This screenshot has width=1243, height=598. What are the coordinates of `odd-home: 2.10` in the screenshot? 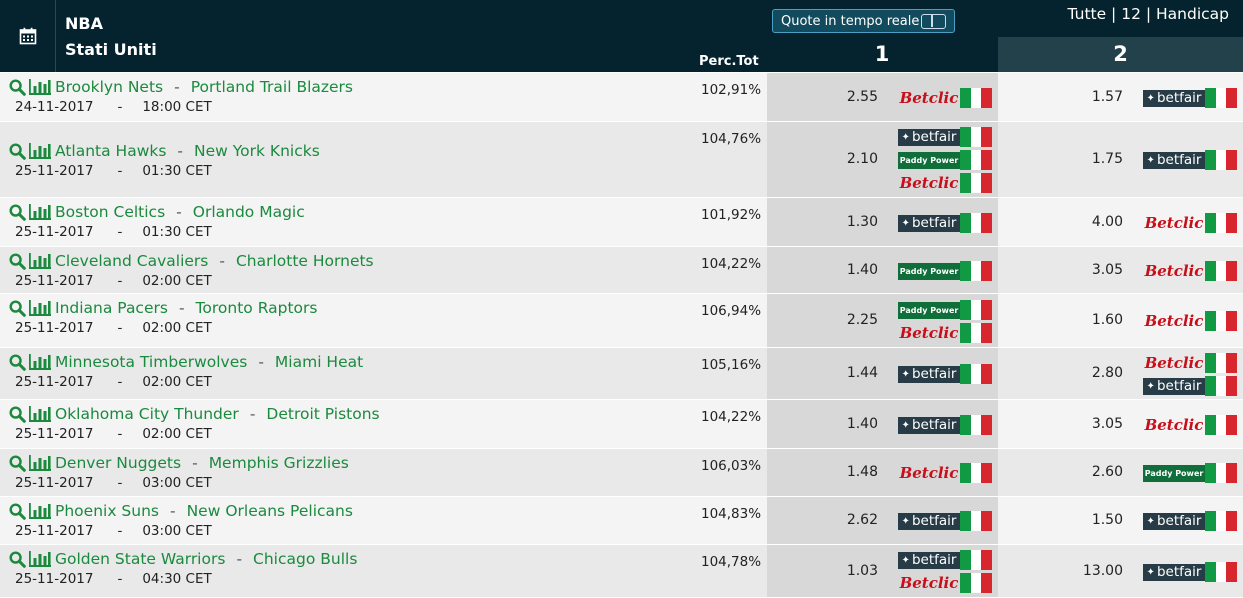 It's located at (839, 159).